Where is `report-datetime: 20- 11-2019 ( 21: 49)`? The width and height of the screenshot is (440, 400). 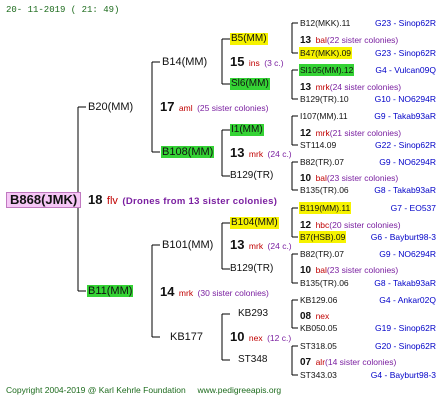 report-datetime: 20- 11-2019 ( 21: 49) is located at coordinates (63, 10).